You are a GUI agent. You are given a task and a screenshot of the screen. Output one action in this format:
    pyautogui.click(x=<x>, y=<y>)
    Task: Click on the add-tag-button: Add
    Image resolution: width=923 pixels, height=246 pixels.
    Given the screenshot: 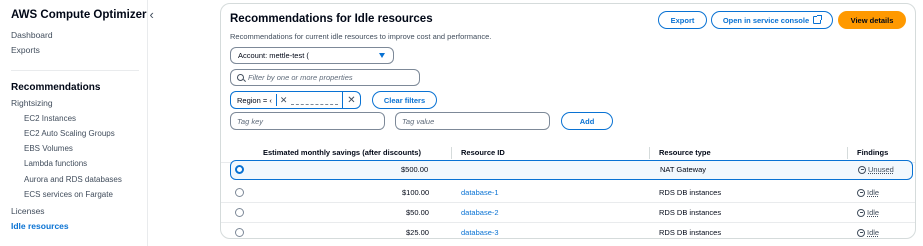 What is the action you would take?
    pyautogui.click(x=587, y=121)
    